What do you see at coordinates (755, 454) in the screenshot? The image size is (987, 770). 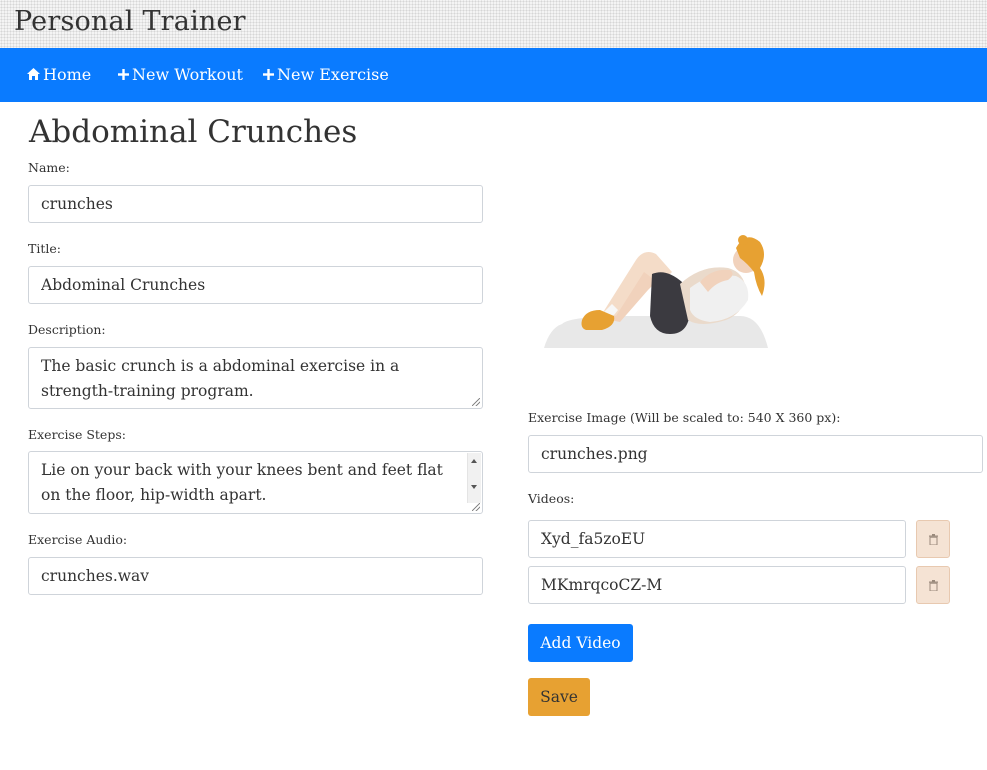 I see `exercise-image-input` at bounding box center [755, 454].